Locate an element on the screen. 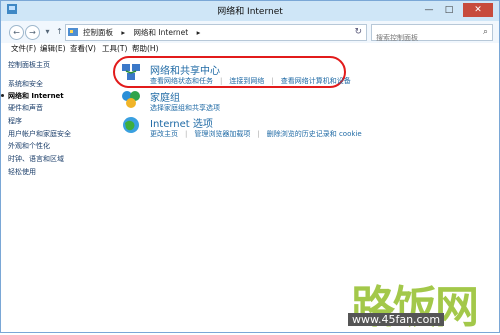 This screenshot has width=500, height=335. navigation-bar: ← → ▾ ↑ 控制面板 ▸ 网络和 Internet ▸ ↻ ⌕ is located at coordinates (250, 32).